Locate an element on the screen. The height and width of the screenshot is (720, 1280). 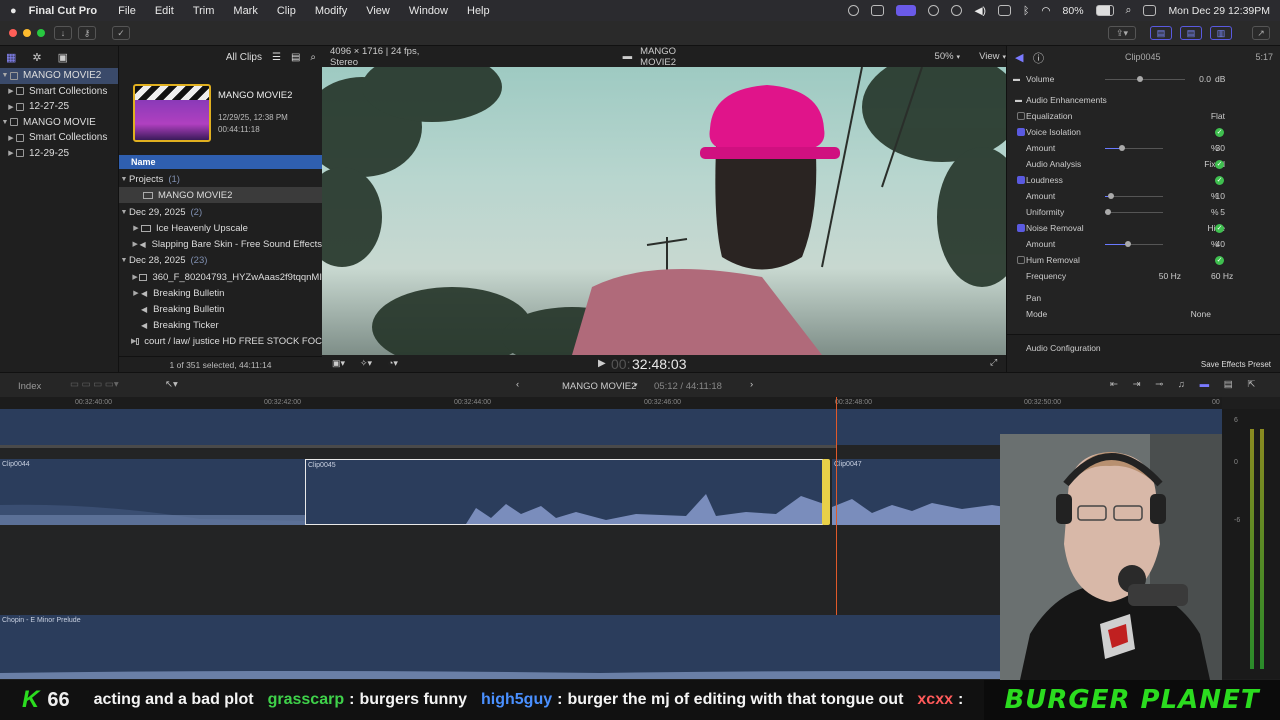
library-item: ▼ MANGO MOVIE2 is located at coordinates (59, 76).